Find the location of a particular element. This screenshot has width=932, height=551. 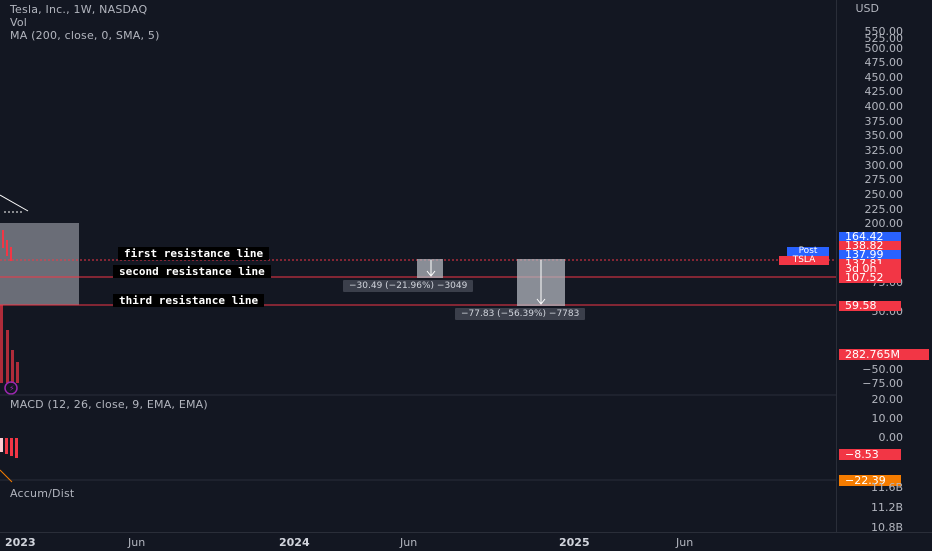

price-tick: 275.00 is located at coordinates (884, 179).